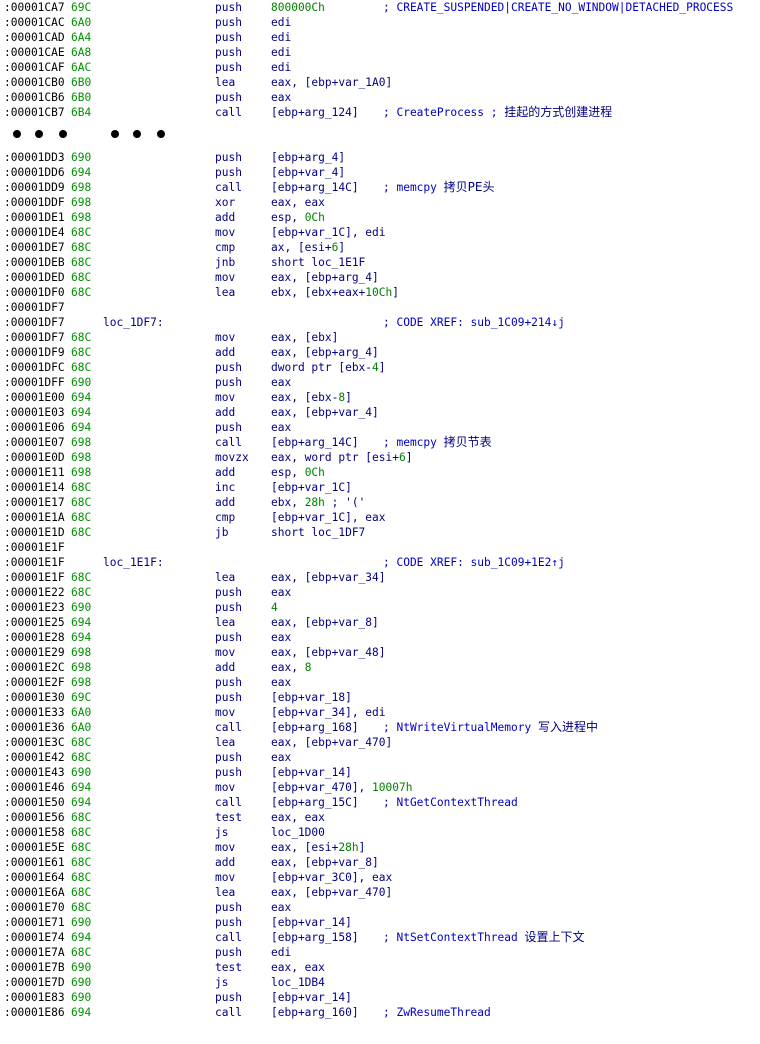  I want to click on mnemonic: test, so click(228, 817).